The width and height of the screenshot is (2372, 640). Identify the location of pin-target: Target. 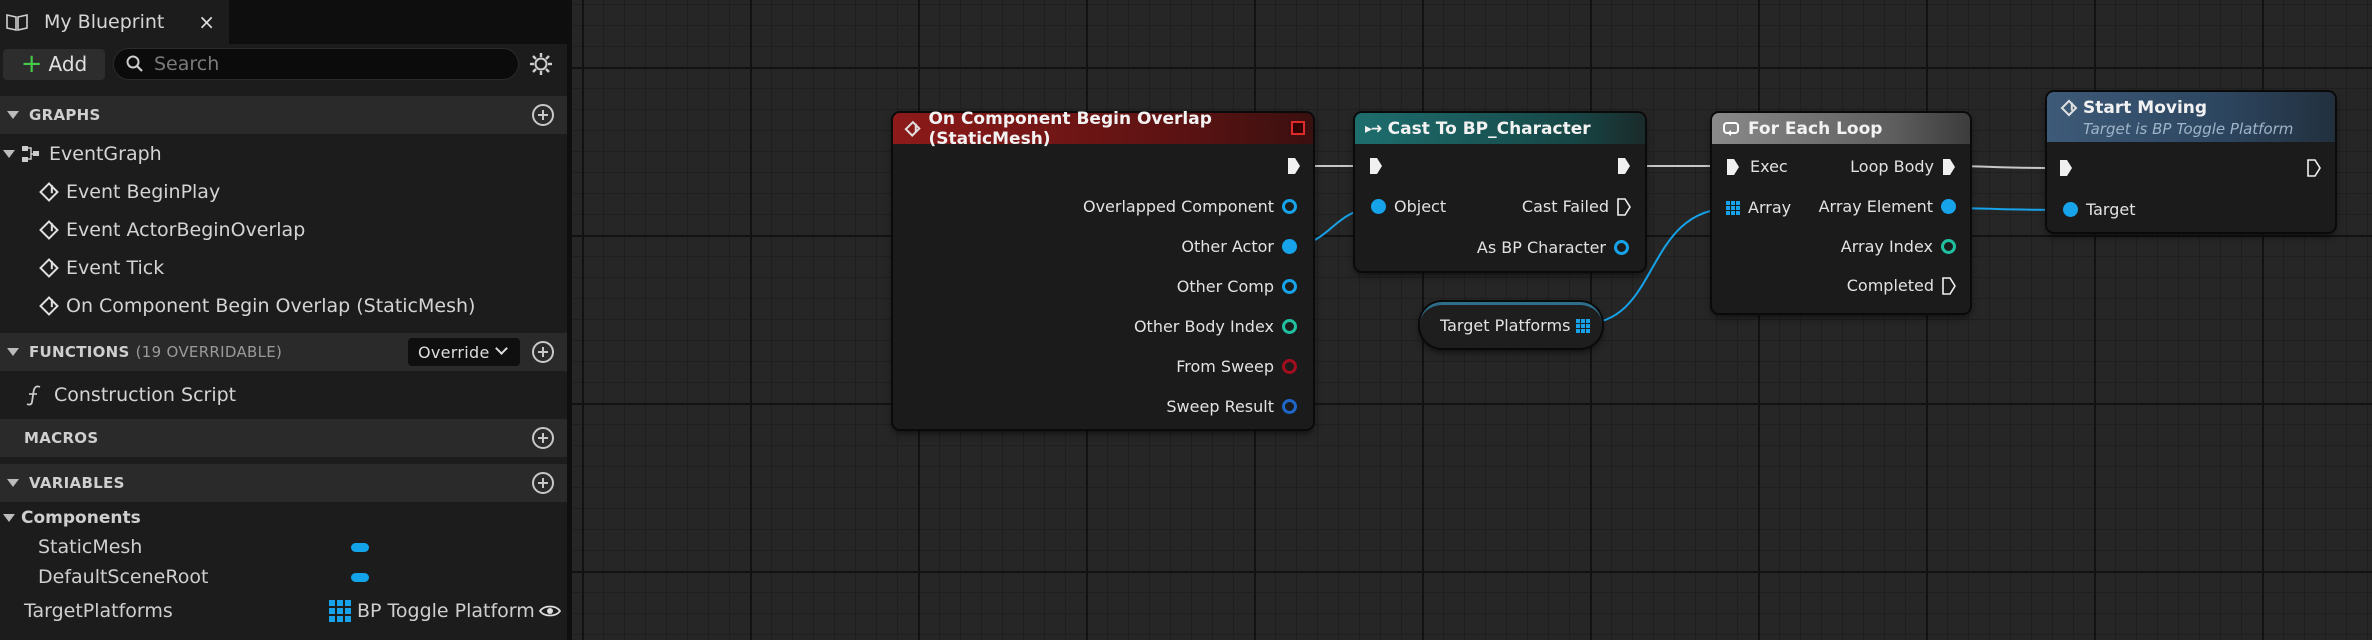
(2099, 209).